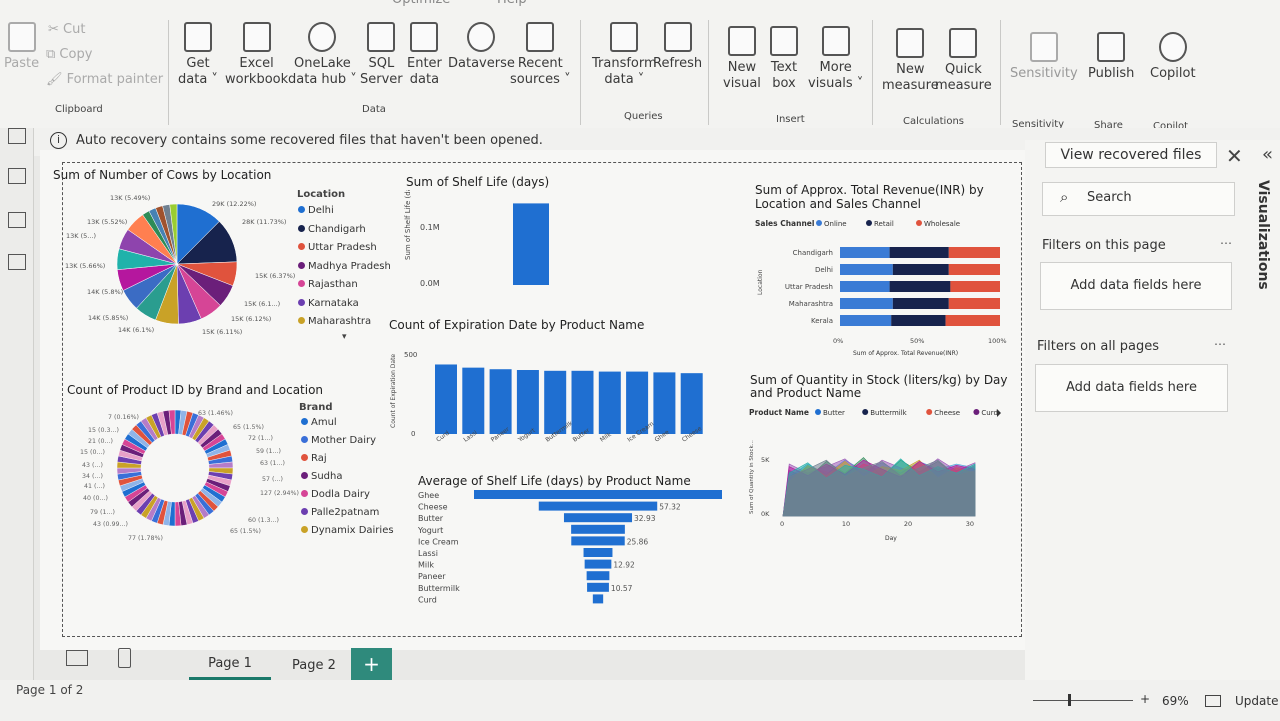  What do you see at coordinates (822, 321) in the screenshot?
I see `category-label: Kerala` at bounding box center [822, 321].